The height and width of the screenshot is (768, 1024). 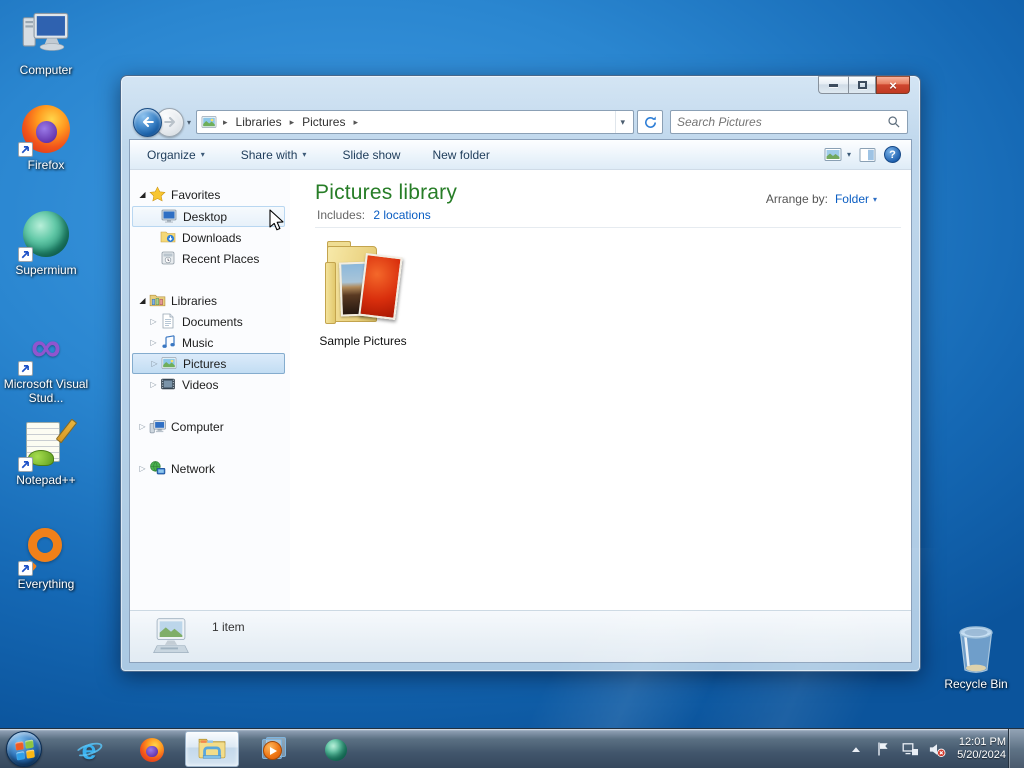 I want to click on item-label: Music, so click(x=198, y=342).